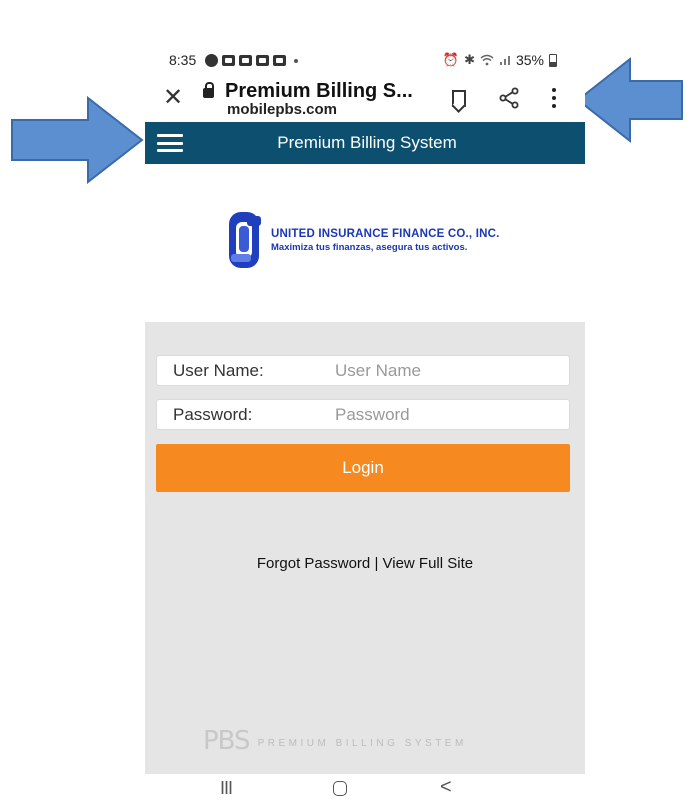  Describe the element at coordinates (554, 98) in the screenshot. I see `more-vert-icon` at that location.